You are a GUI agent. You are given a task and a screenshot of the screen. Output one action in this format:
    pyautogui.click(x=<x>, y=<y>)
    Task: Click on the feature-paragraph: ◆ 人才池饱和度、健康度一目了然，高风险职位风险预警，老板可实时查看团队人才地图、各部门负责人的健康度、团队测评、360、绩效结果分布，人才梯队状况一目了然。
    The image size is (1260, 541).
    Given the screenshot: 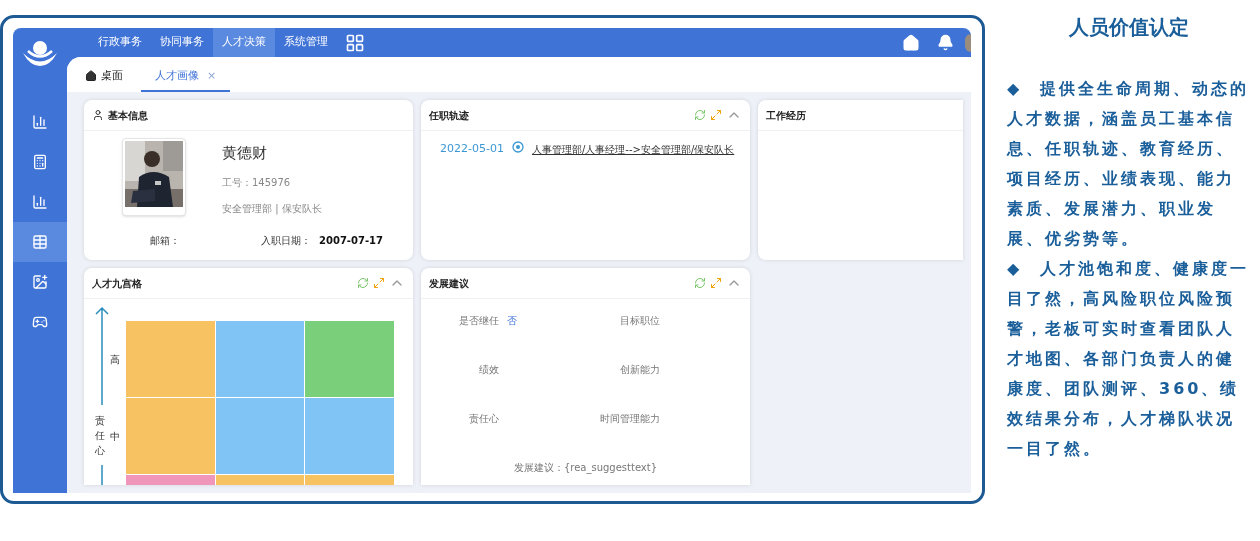 What is the action you would take?
    pyautogui.click(x=1129, y=359)
    